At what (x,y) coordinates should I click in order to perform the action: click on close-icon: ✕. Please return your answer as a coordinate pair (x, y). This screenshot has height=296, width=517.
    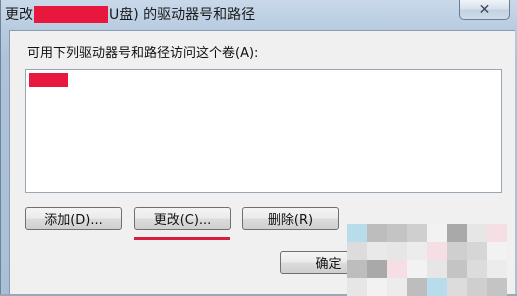
    Looking at the image, I should click on (484, 9).